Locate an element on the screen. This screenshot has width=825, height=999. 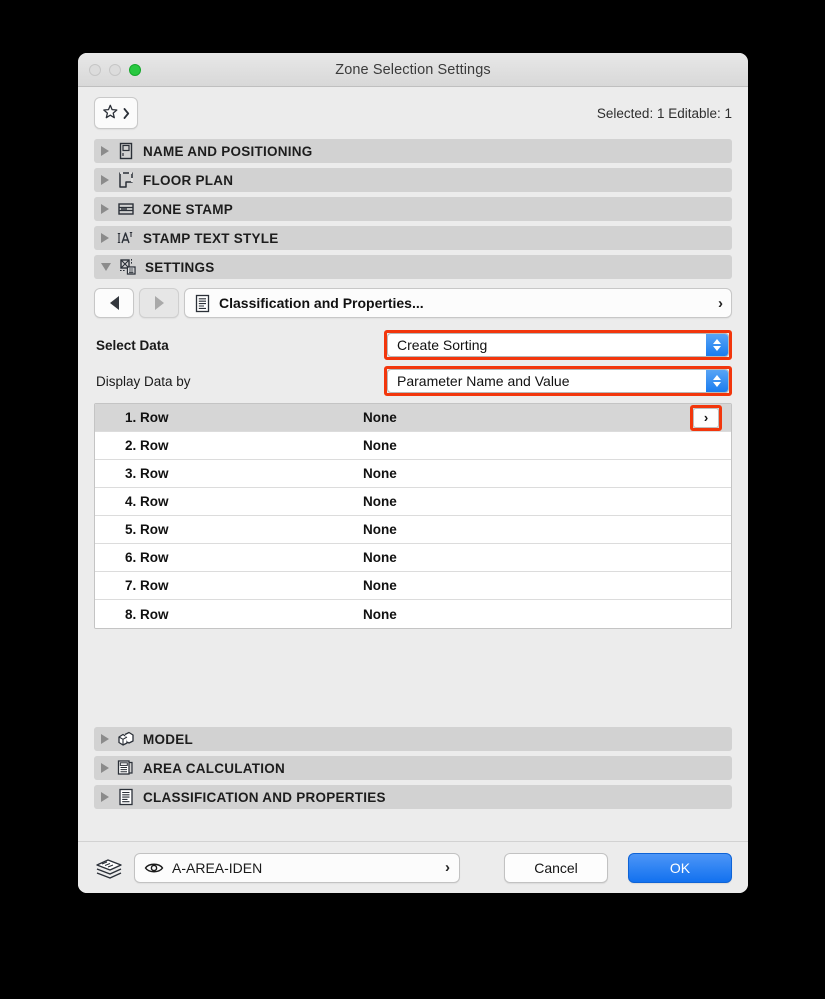
floor-plan-icon is located at coordinates (126, 180).